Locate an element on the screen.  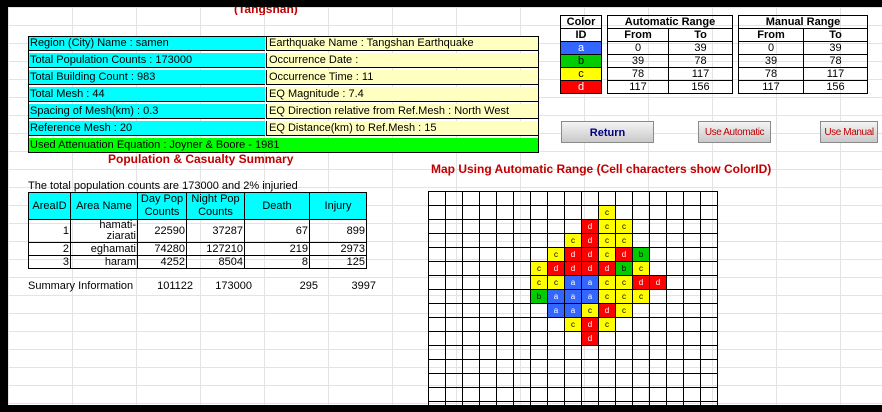
manual-from-cell: 117 is located at coordinates (771, 87).